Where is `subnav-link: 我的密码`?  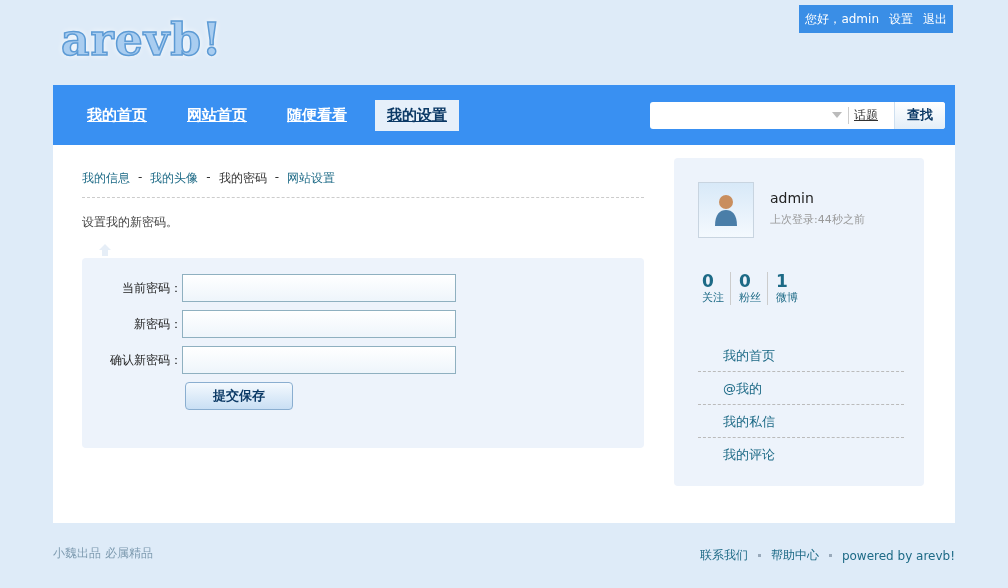 subnav-link: 我的密码 is located at coordinates (242, 178).